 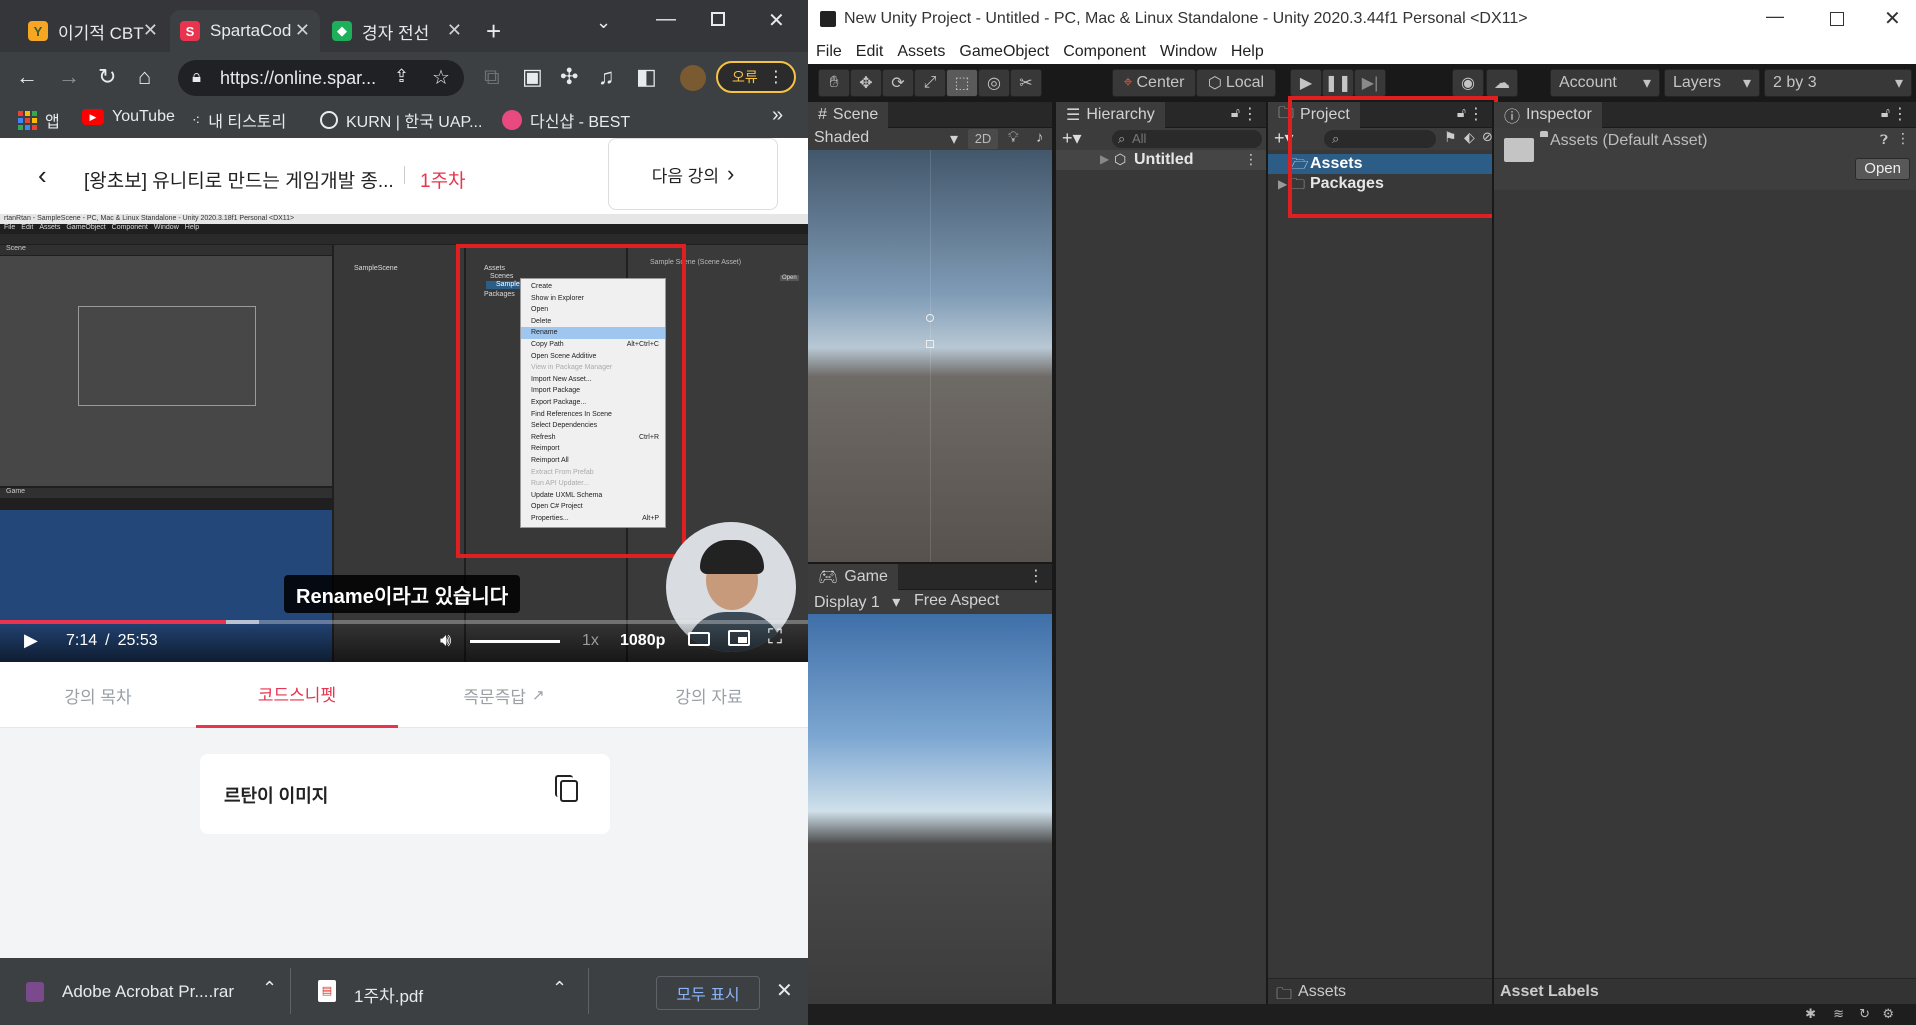 What do you see at coordinates (699, 639) in the screenshot?
I see `captions-icon` at bounding box center [699, 639].